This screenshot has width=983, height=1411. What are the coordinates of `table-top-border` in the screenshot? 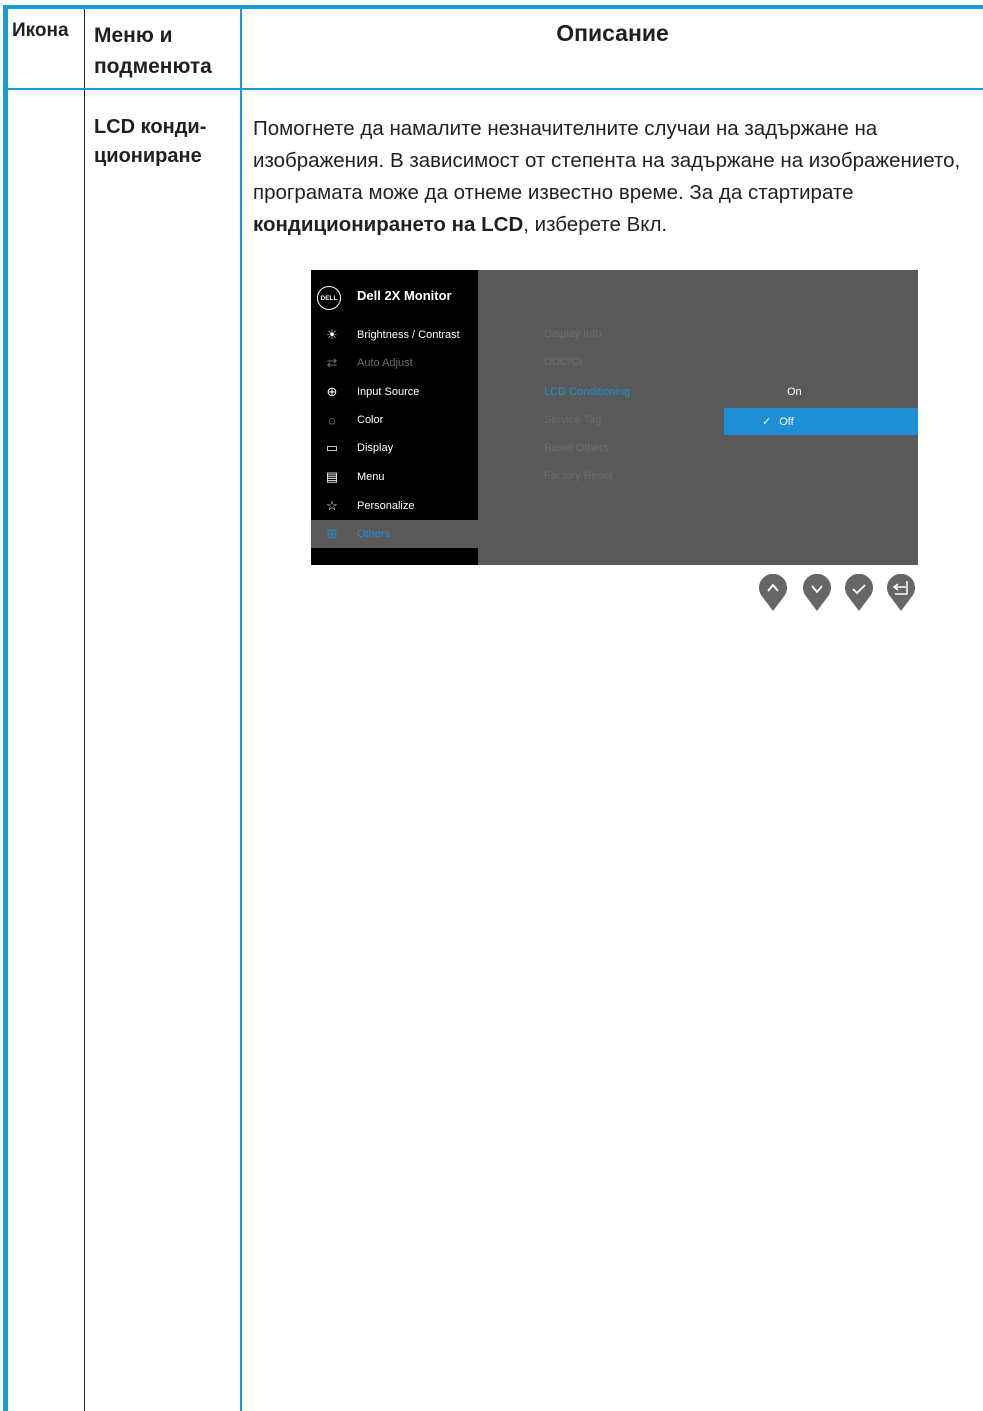 It's located at (494, 7).